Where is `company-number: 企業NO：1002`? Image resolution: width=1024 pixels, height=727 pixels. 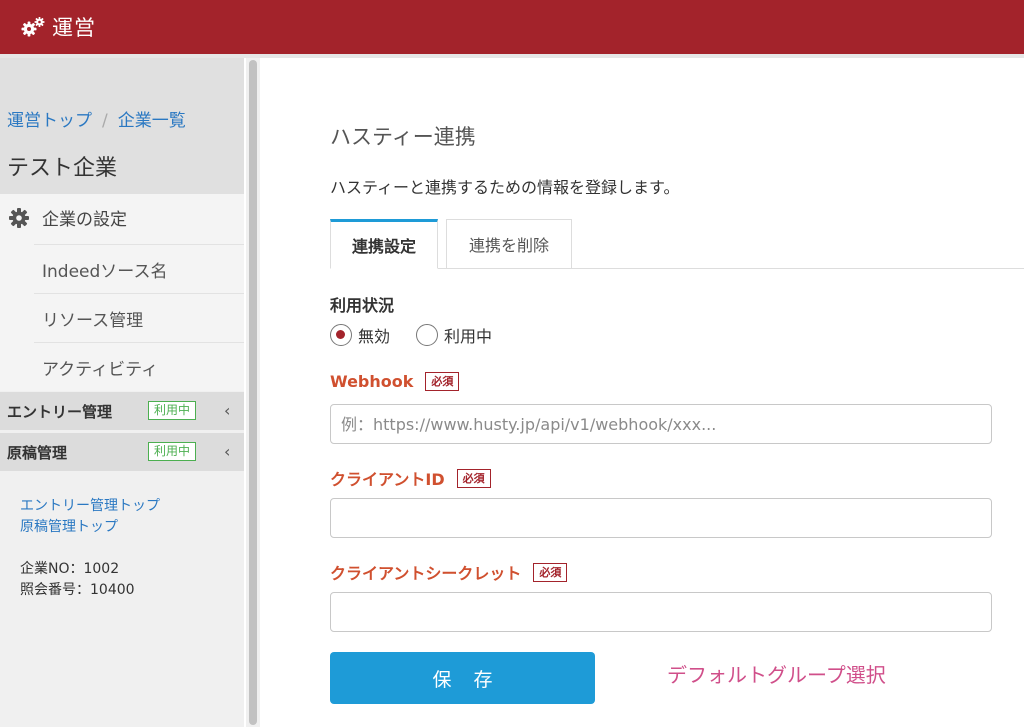
company-number: 企業NO：1002 is located at coordinates (70, 569).